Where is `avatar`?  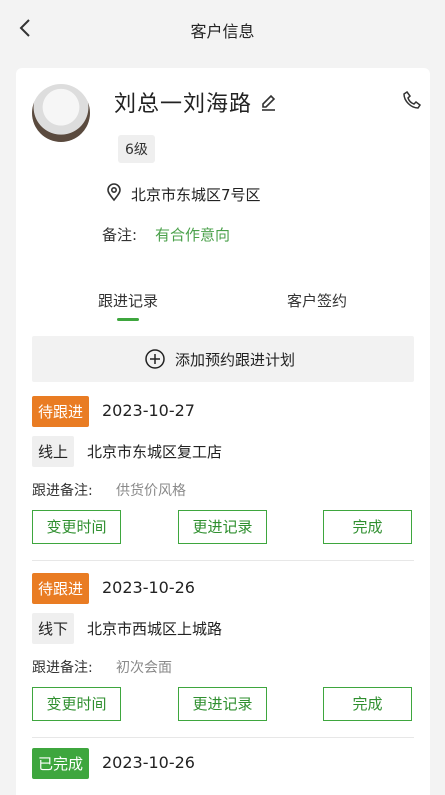 avatar is located at coordinates (61, 113).